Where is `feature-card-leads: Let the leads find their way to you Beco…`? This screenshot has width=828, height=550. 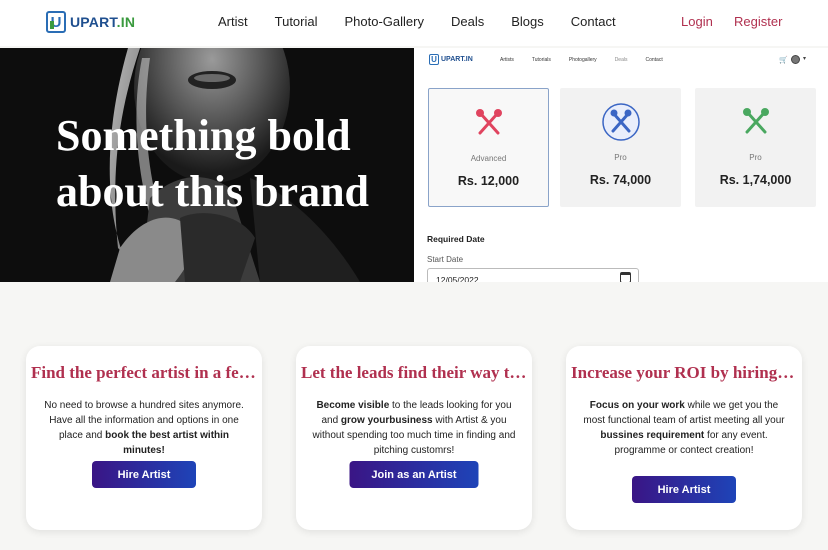 feature-card-leads: Let the leads find their way to you Beco… is located at coordinates (414, 438).